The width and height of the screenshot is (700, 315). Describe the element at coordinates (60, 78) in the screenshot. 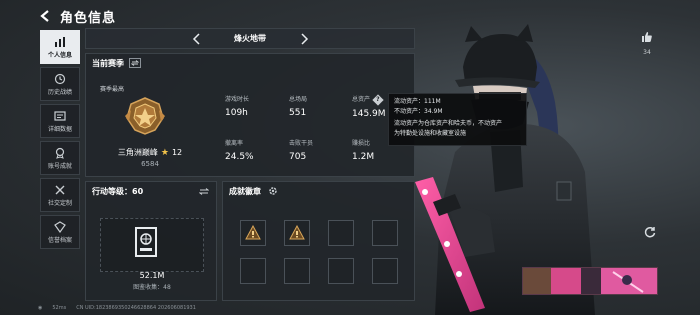

I see `history-icon` at that location.